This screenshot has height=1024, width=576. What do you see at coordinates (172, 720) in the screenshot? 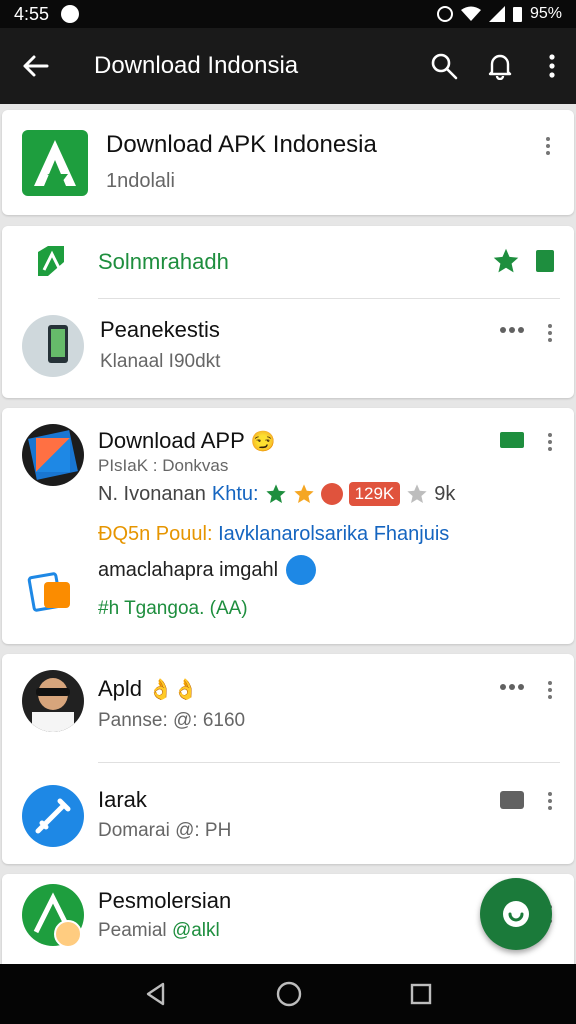
I see `item-subtitle: Pannse: @: 6160` at bounding box center [172, 720].